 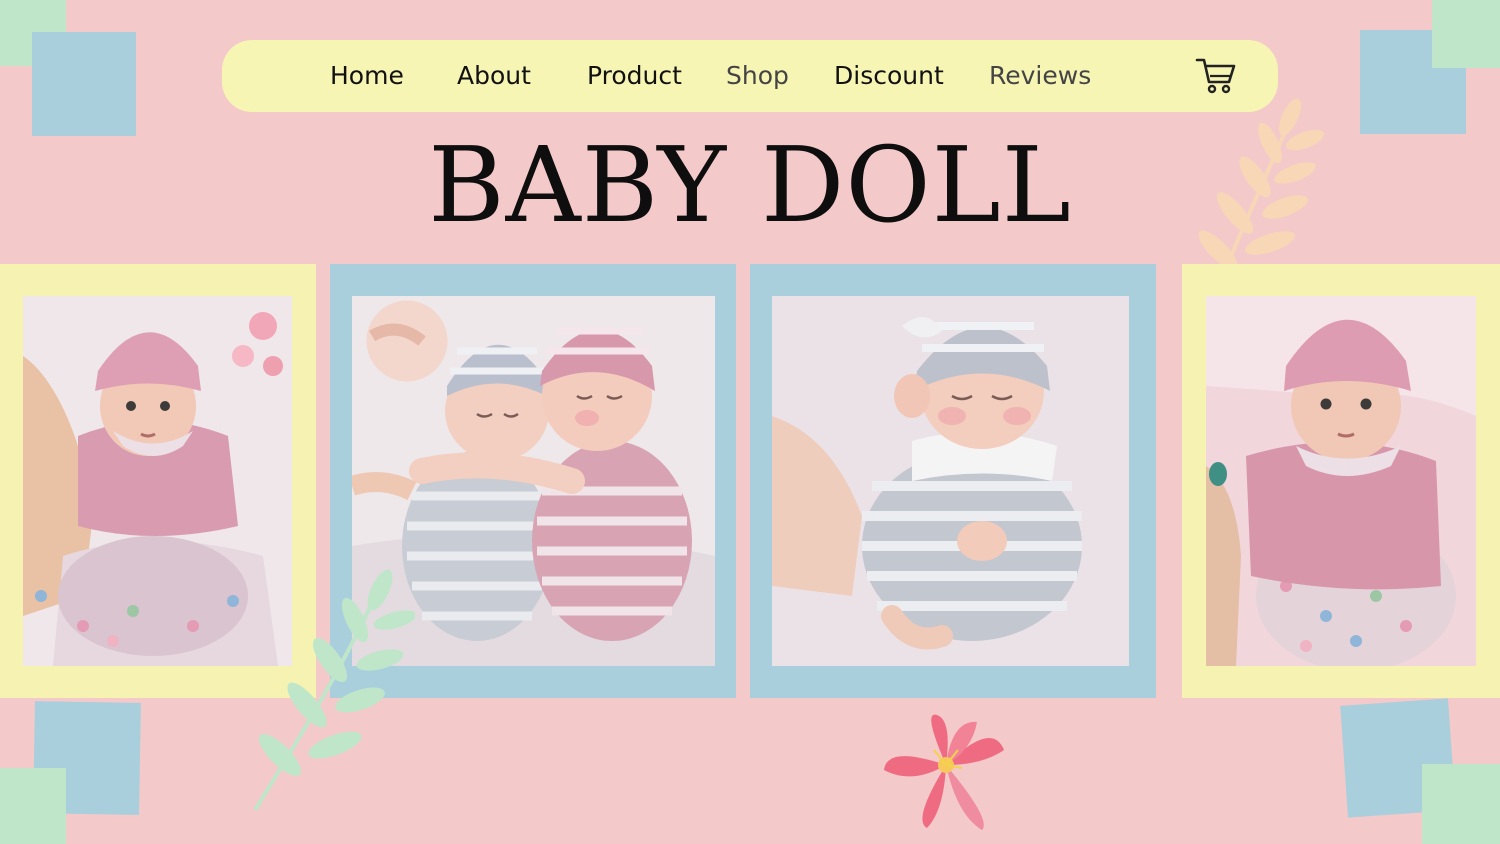 What do you see at coordinates (889, 76) in the screenshot?
I see `nav-discount: Discount` at bounding box center [889, 76].